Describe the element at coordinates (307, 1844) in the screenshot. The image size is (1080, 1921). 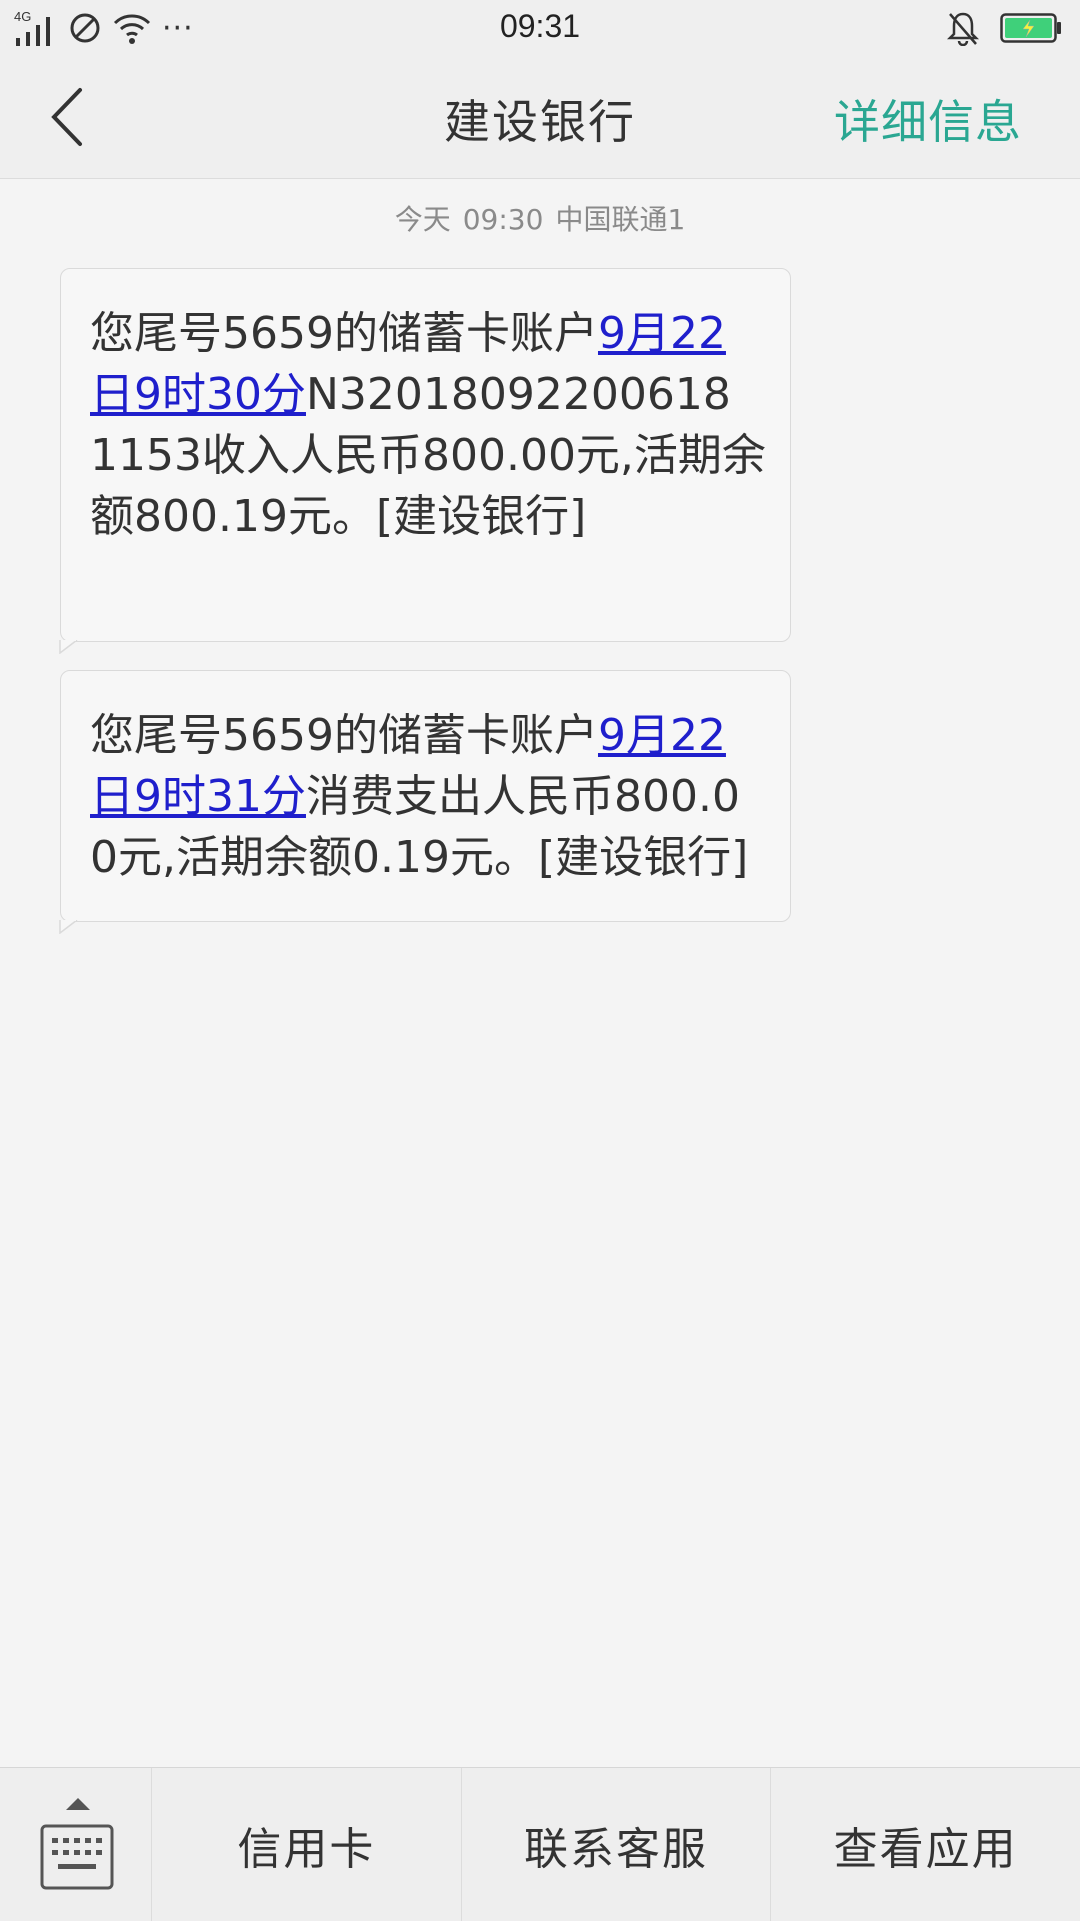
I see `credit-card-menu-button: 信用卡` at that location.